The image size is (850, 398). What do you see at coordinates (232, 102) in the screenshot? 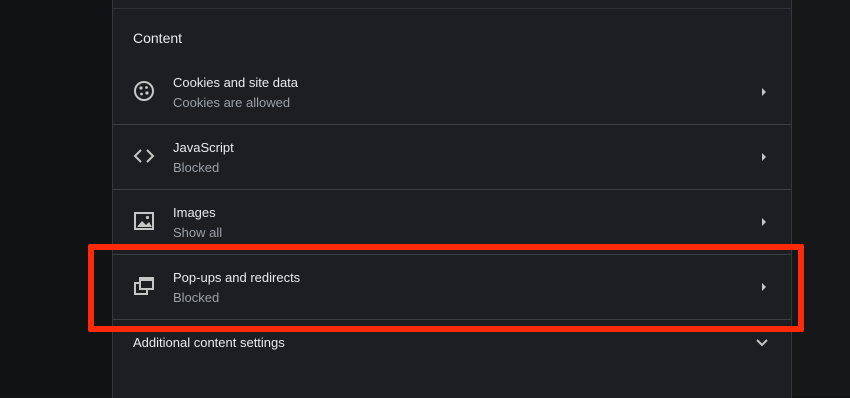
I see `row-subtitle: Cookies are allowed` at bounding box center [232, 102].